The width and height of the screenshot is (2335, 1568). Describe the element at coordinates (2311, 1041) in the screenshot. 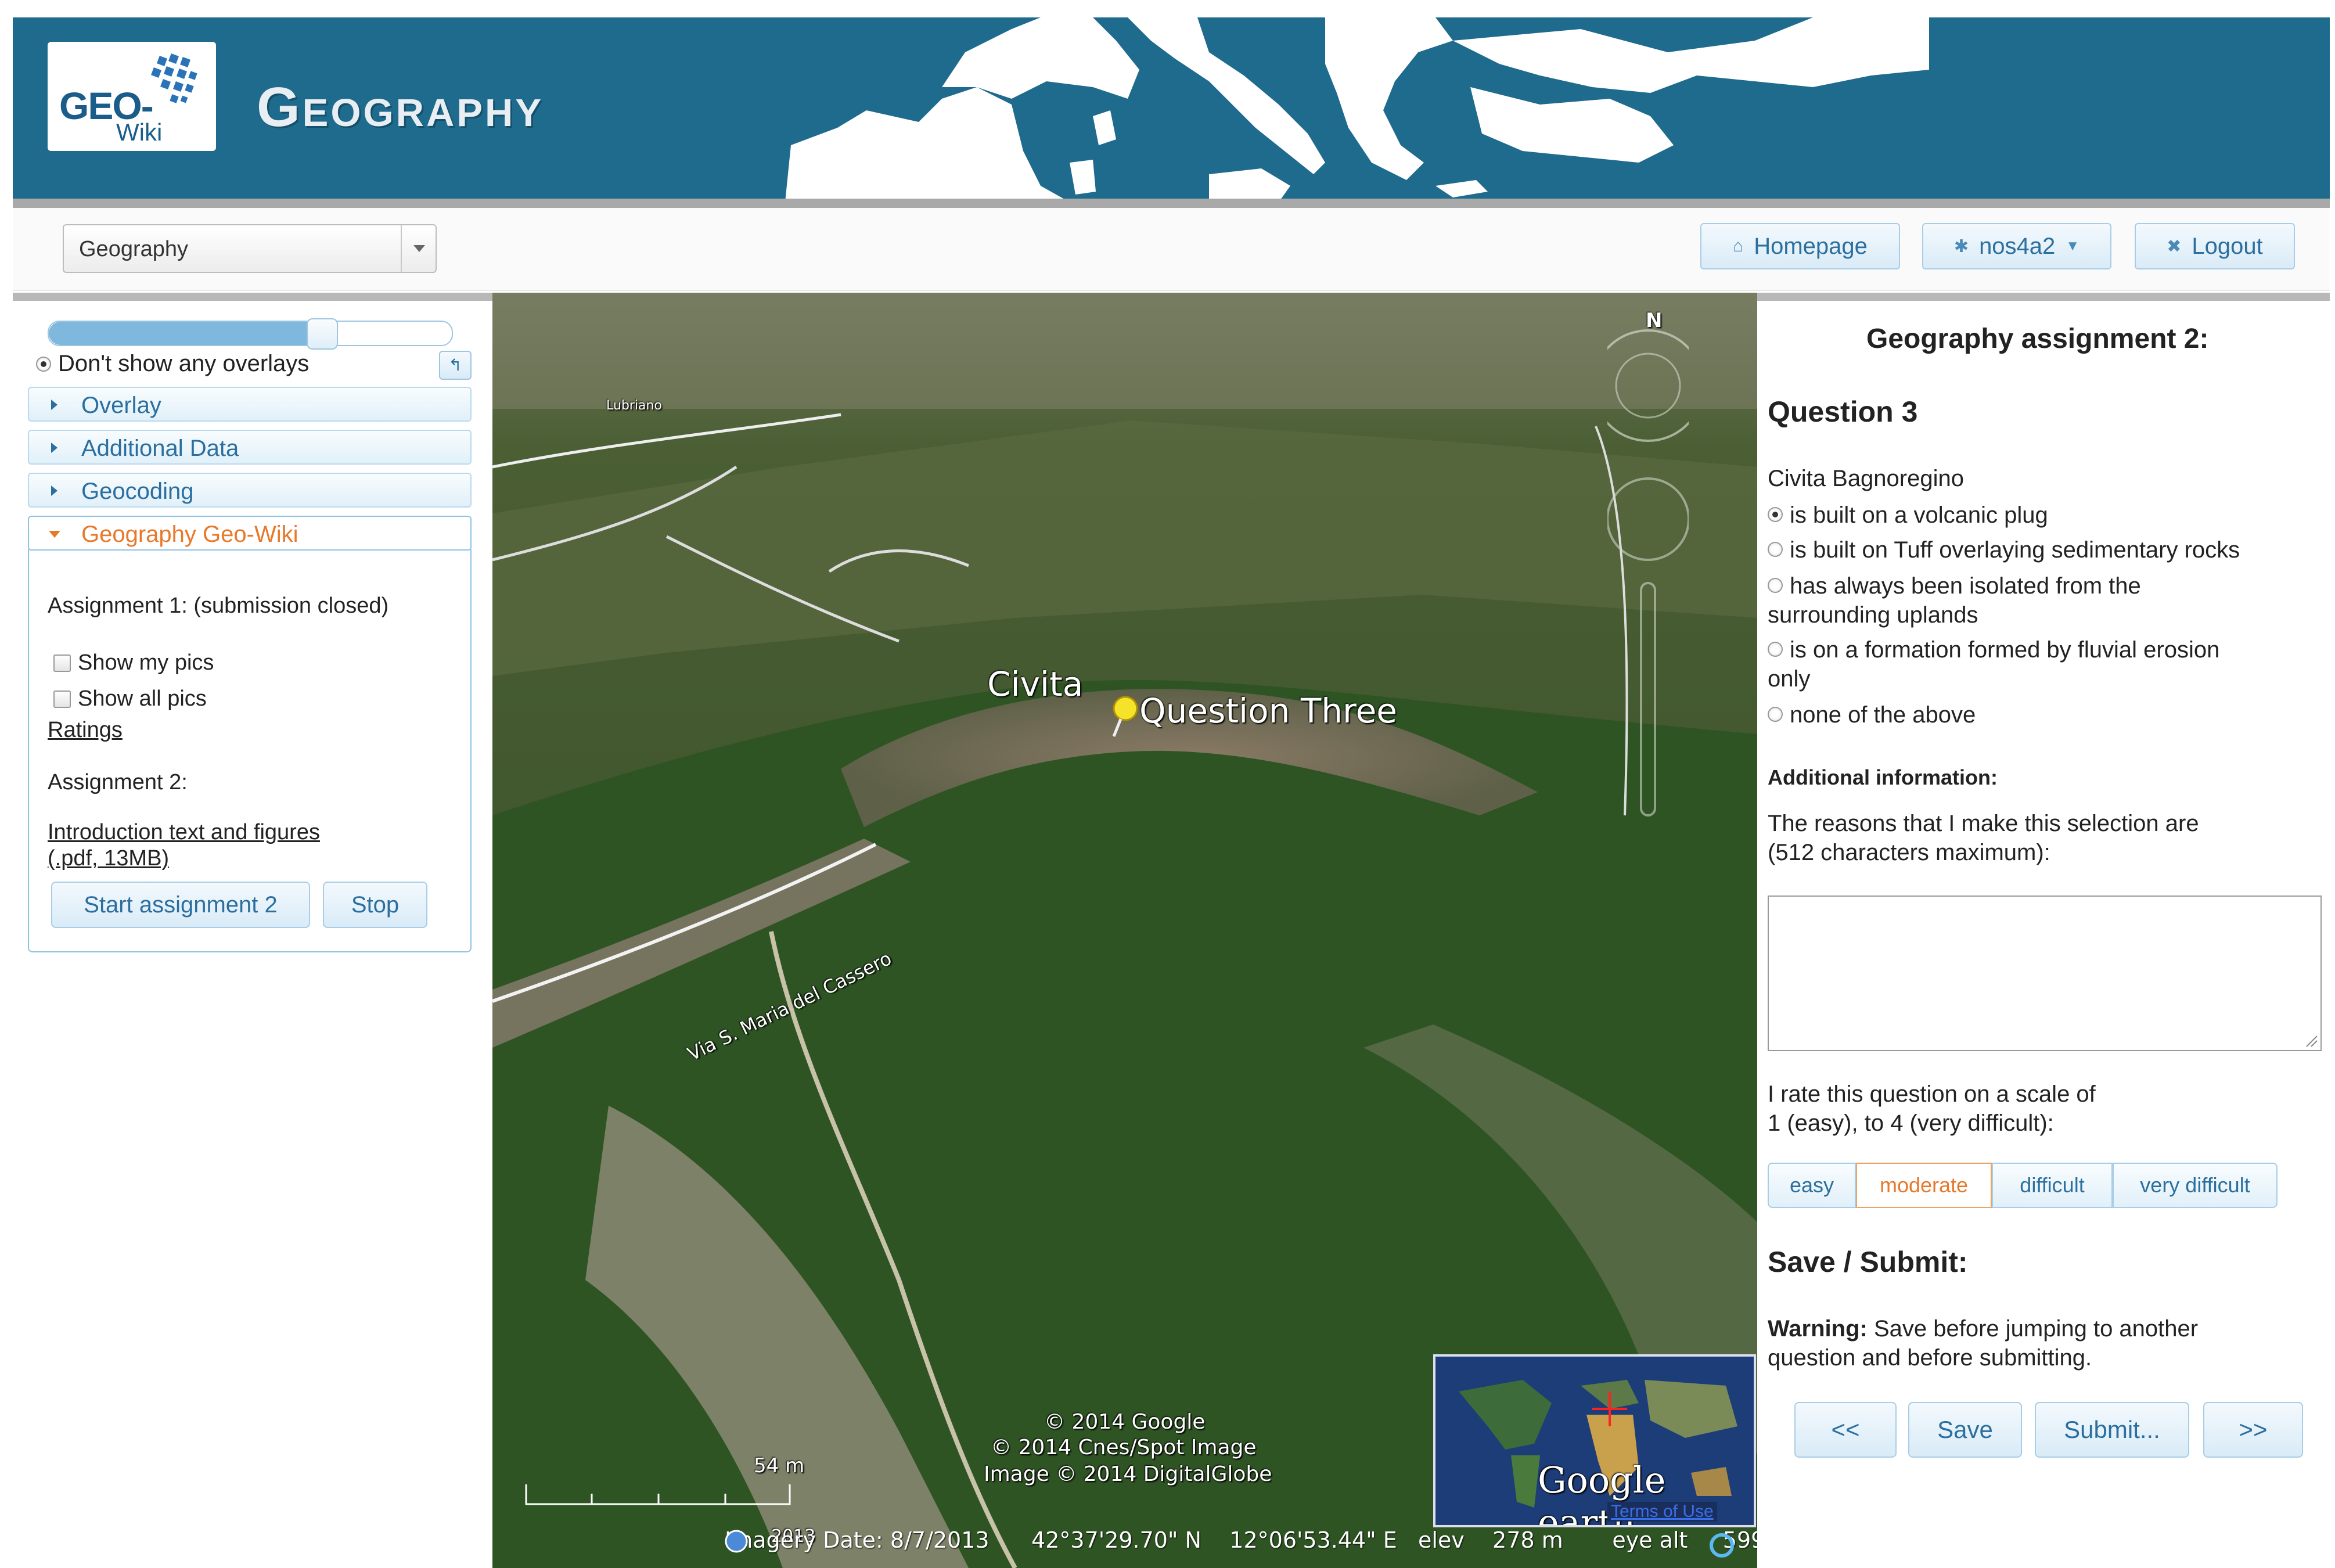

I see `resize-grip-icon` at that location.